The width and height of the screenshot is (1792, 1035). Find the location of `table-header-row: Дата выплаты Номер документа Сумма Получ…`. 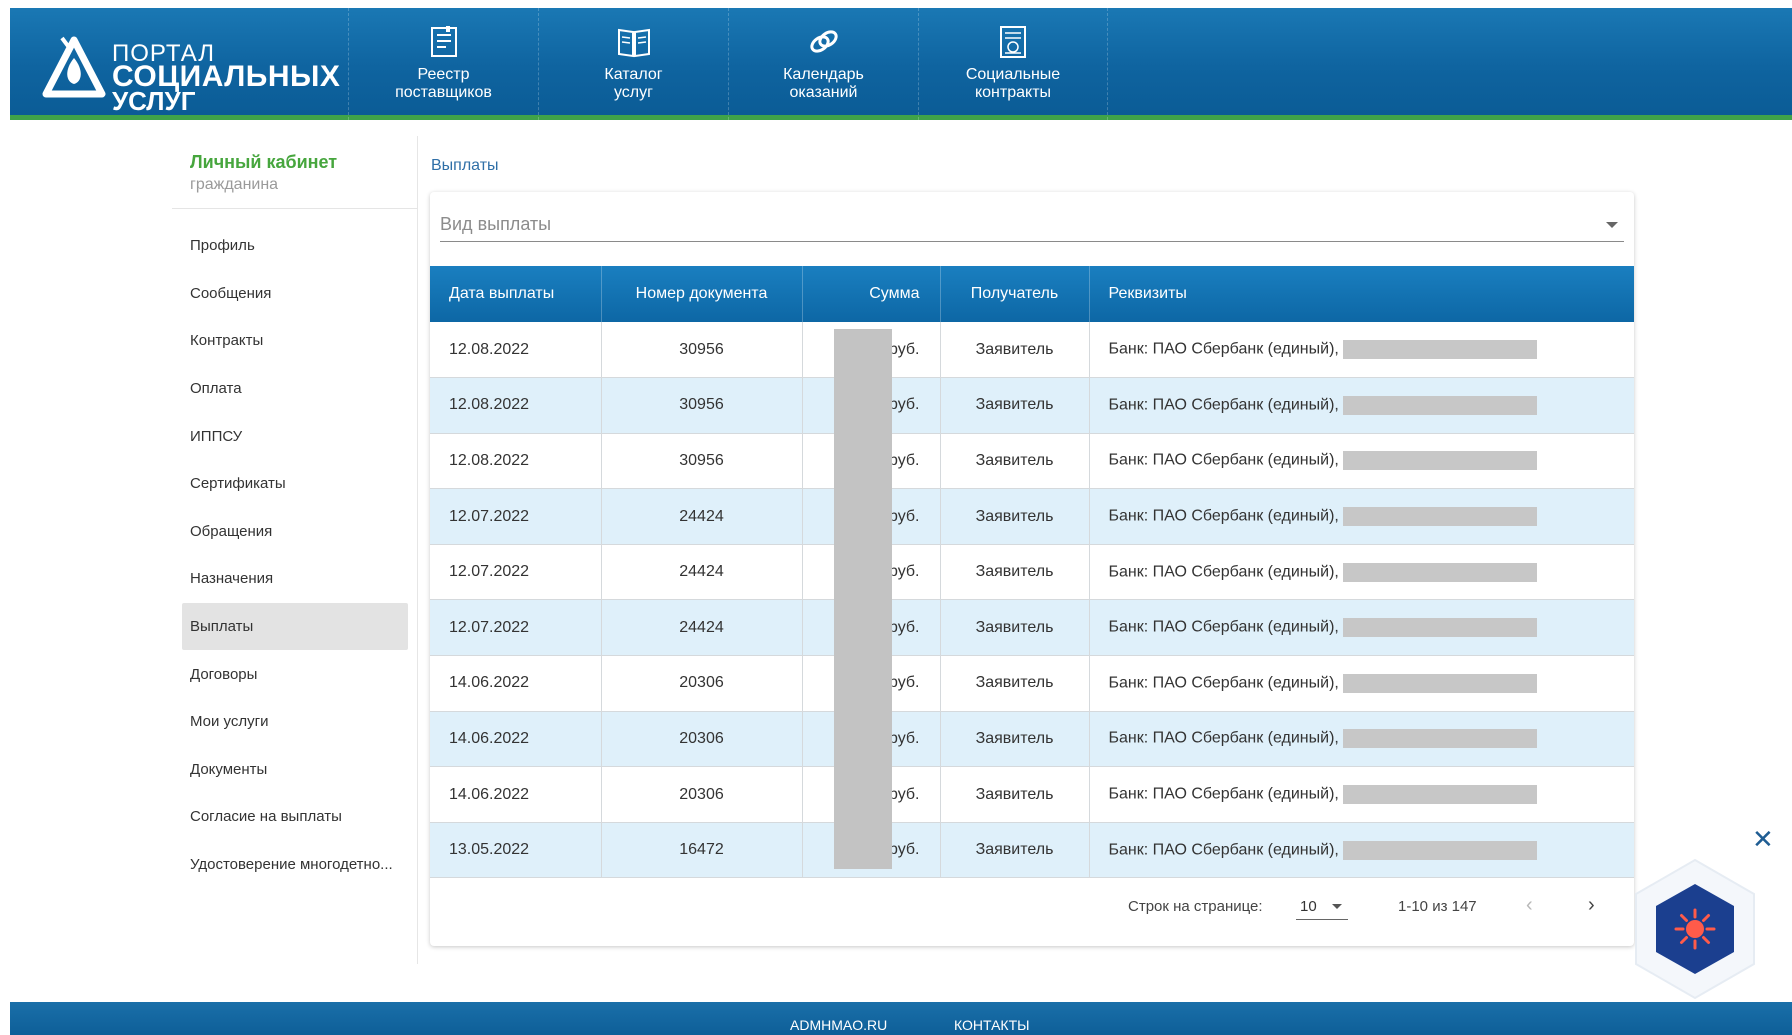

table-header-row: Дата выплаты Номер документа Сумма Получ… is located at coordinates (1032, 294).